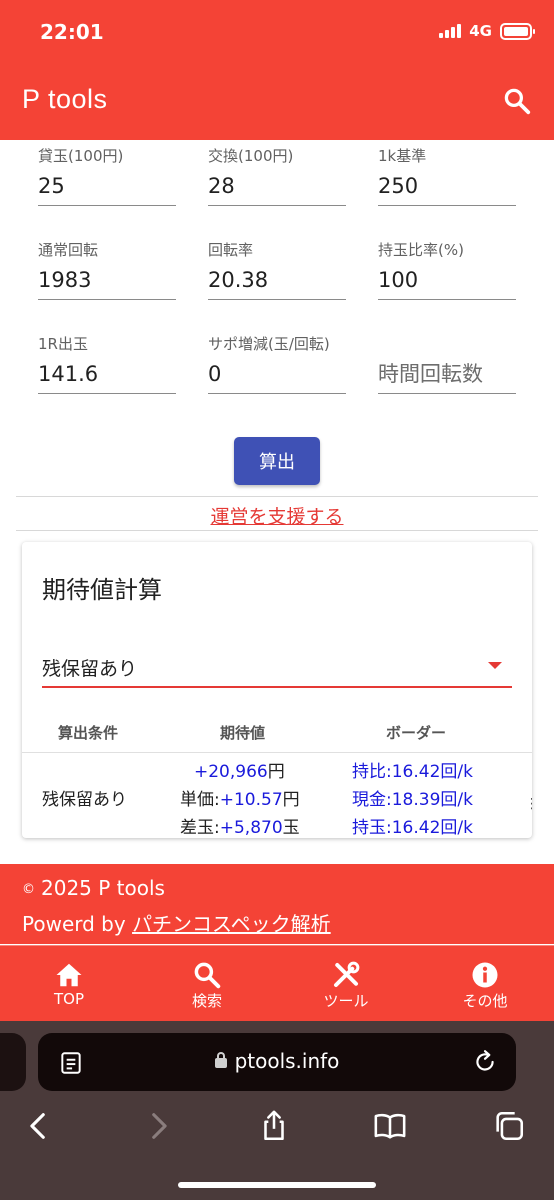  What do you see at coordinates (88, 733) in the screenshot?
I see `header-condition: 算出条件` at bounding box center [88, 733].